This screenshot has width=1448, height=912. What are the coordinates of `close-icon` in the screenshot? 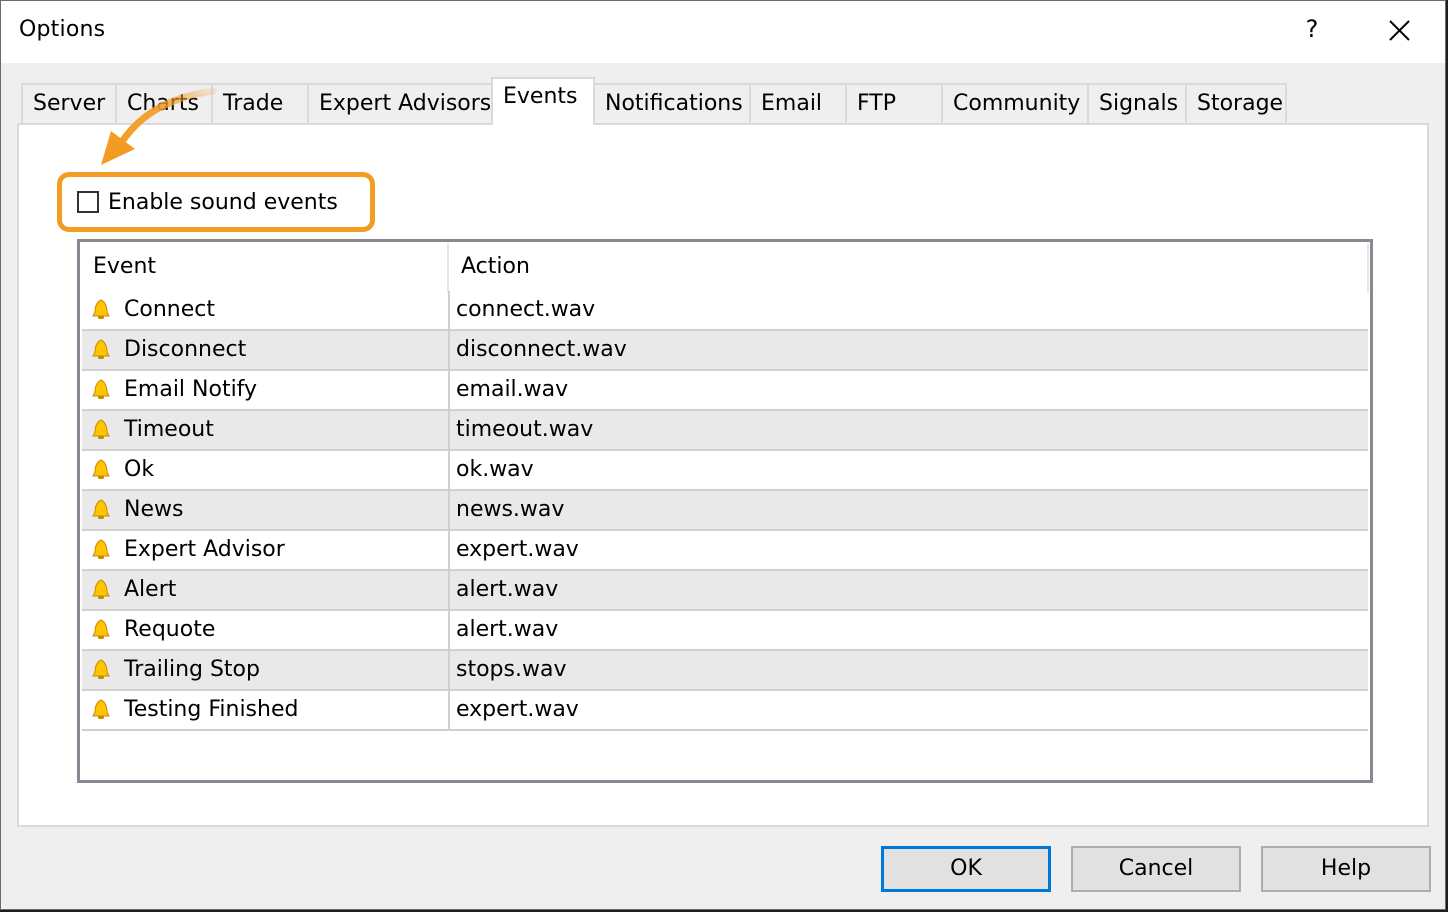 It's located at (1399, 30).